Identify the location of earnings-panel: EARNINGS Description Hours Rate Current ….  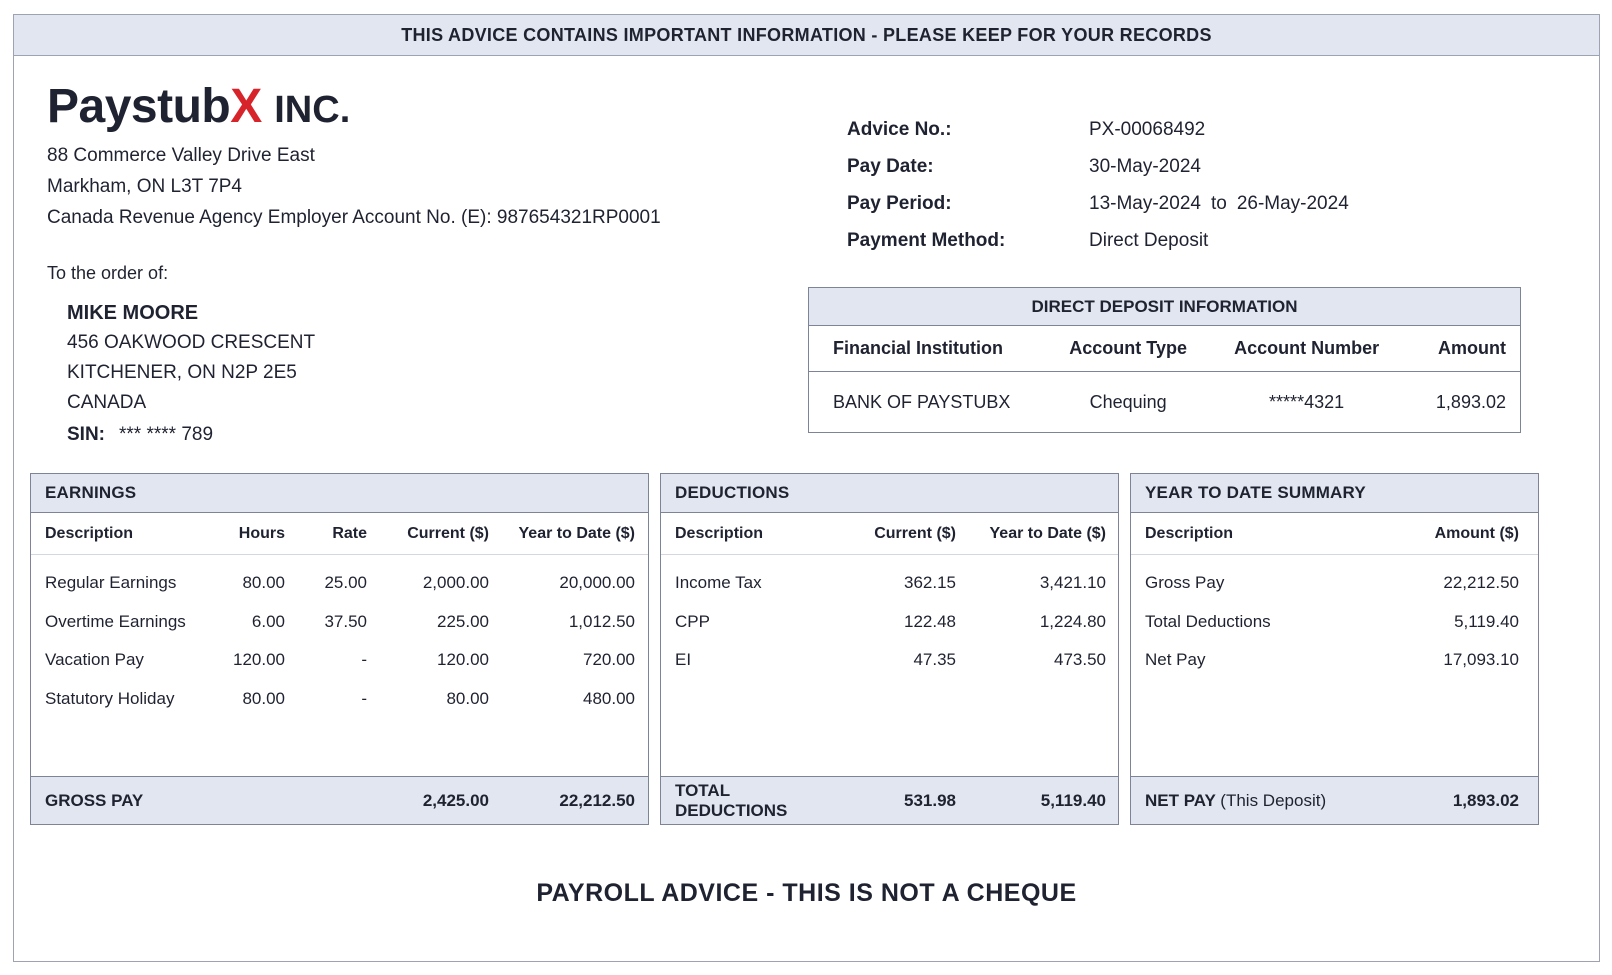
(339, 649).